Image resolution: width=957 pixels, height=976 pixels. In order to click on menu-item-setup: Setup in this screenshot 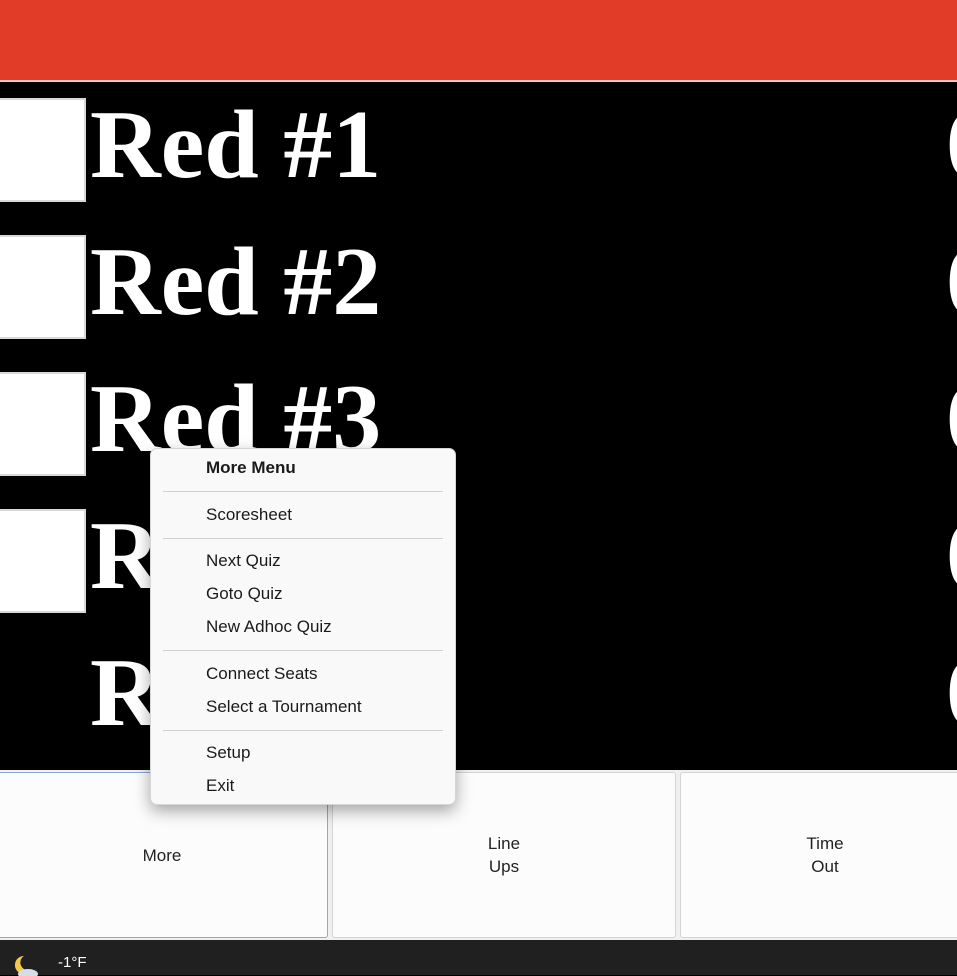, I will do `click(228, 753)`.